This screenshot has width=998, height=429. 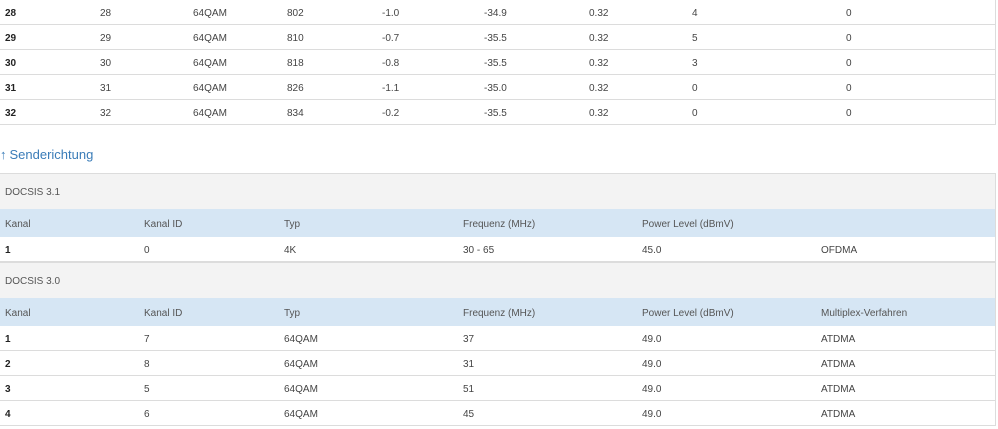 I want to click on header-multiplex: Multiplex-Verfahren, so click(x=864, y=313).